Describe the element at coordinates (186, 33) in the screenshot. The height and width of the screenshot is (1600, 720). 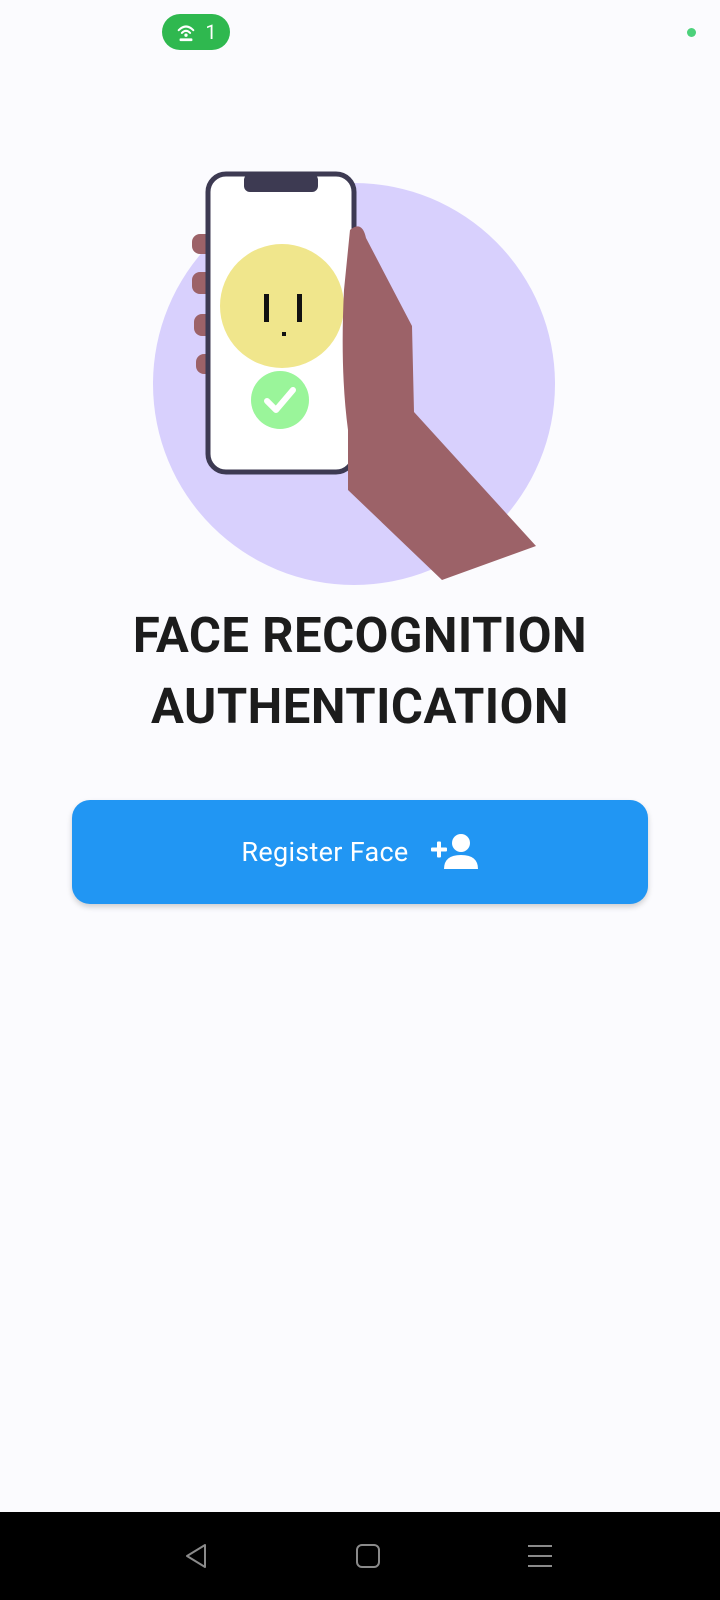
I see `hotspot-icon` at that location.